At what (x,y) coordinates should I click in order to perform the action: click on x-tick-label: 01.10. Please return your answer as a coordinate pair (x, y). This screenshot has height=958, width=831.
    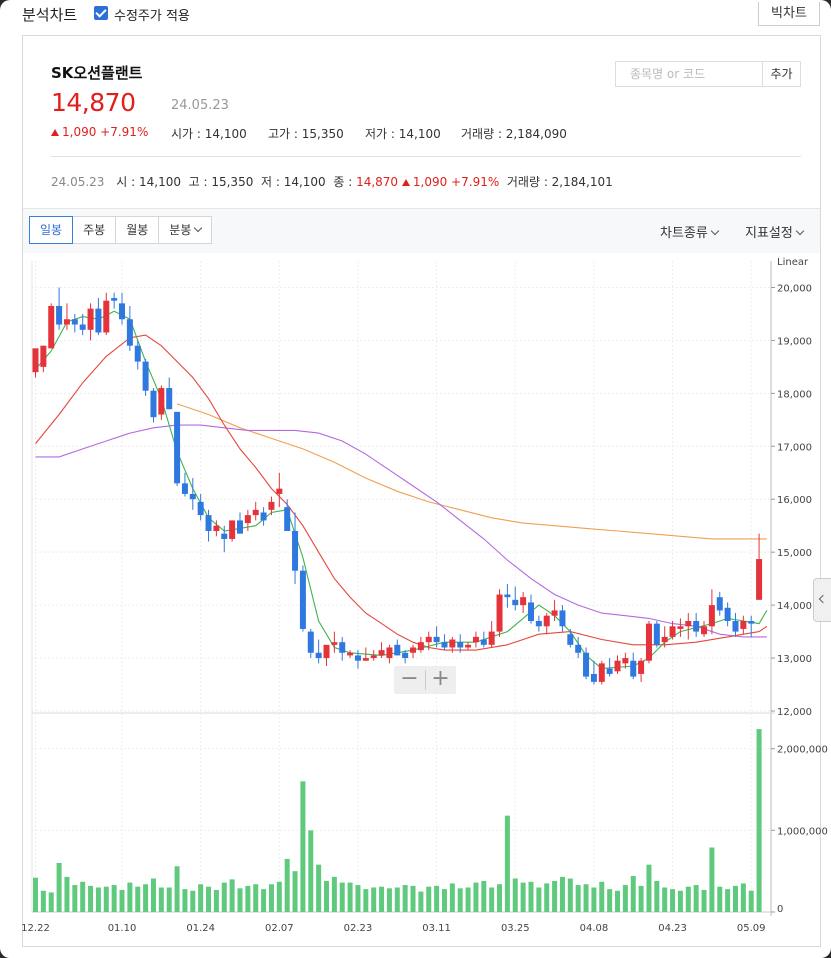
    Looking at the image, I should click on (122, 928).